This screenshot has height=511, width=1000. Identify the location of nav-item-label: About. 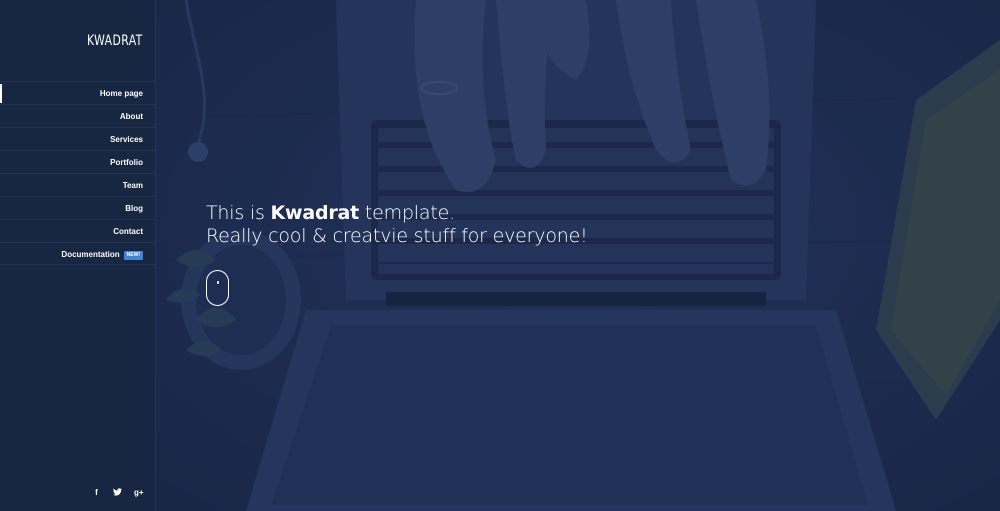
(131, 116).